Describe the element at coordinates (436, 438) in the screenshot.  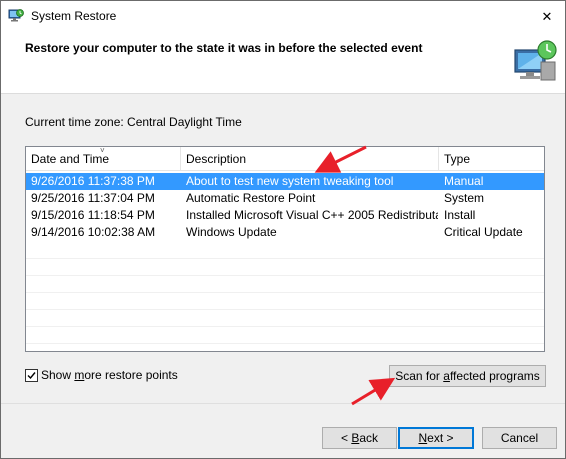
I see `next-button: Next >` at that location.